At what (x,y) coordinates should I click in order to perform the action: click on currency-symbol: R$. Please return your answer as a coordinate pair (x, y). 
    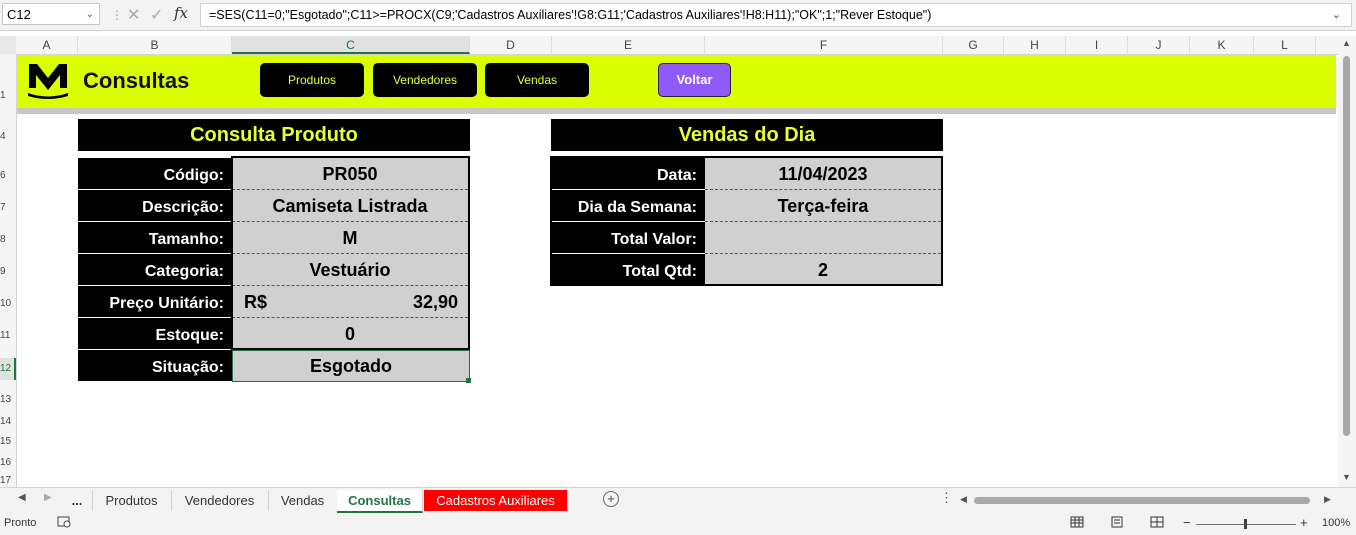
    Looking at the image, I should click on (256, 302).